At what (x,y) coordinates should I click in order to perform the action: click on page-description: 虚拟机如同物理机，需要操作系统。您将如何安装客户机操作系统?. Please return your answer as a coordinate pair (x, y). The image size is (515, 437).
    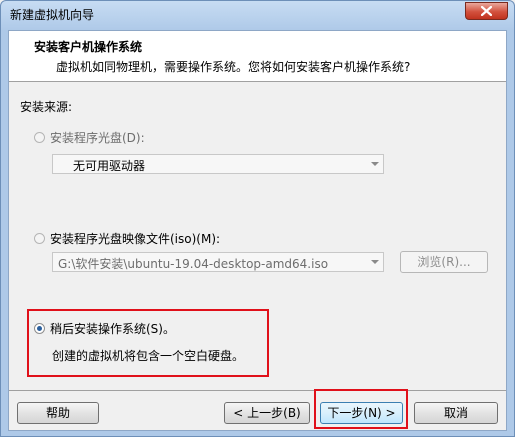
    Looking at the image, I should click on (233, 67).